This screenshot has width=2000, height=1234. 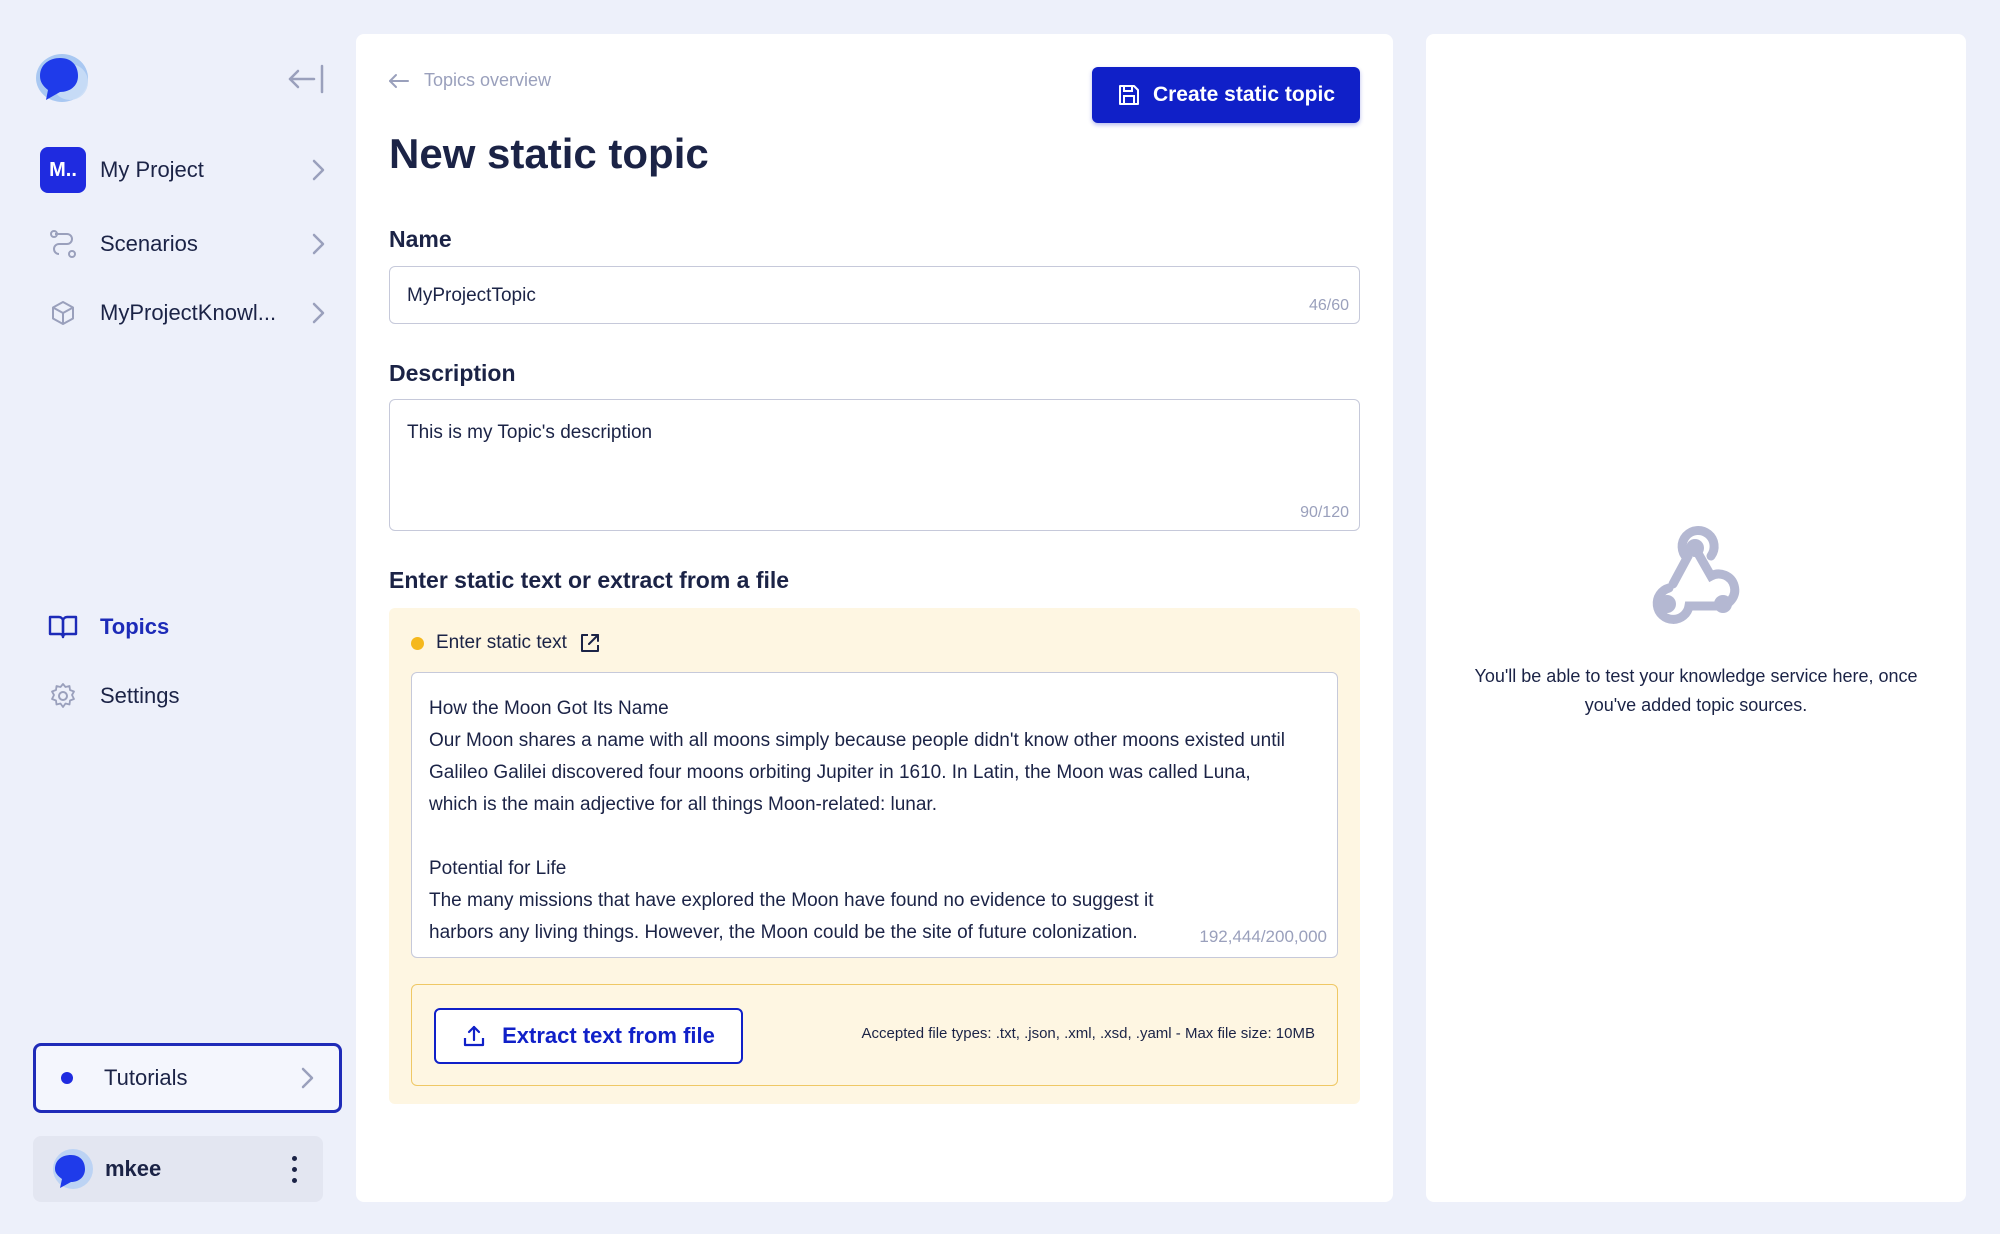 What do you see at coordinates (1328, 305) in the screenshot?
I see `name-counter: 46/60` at bounding box center [1328, 305].